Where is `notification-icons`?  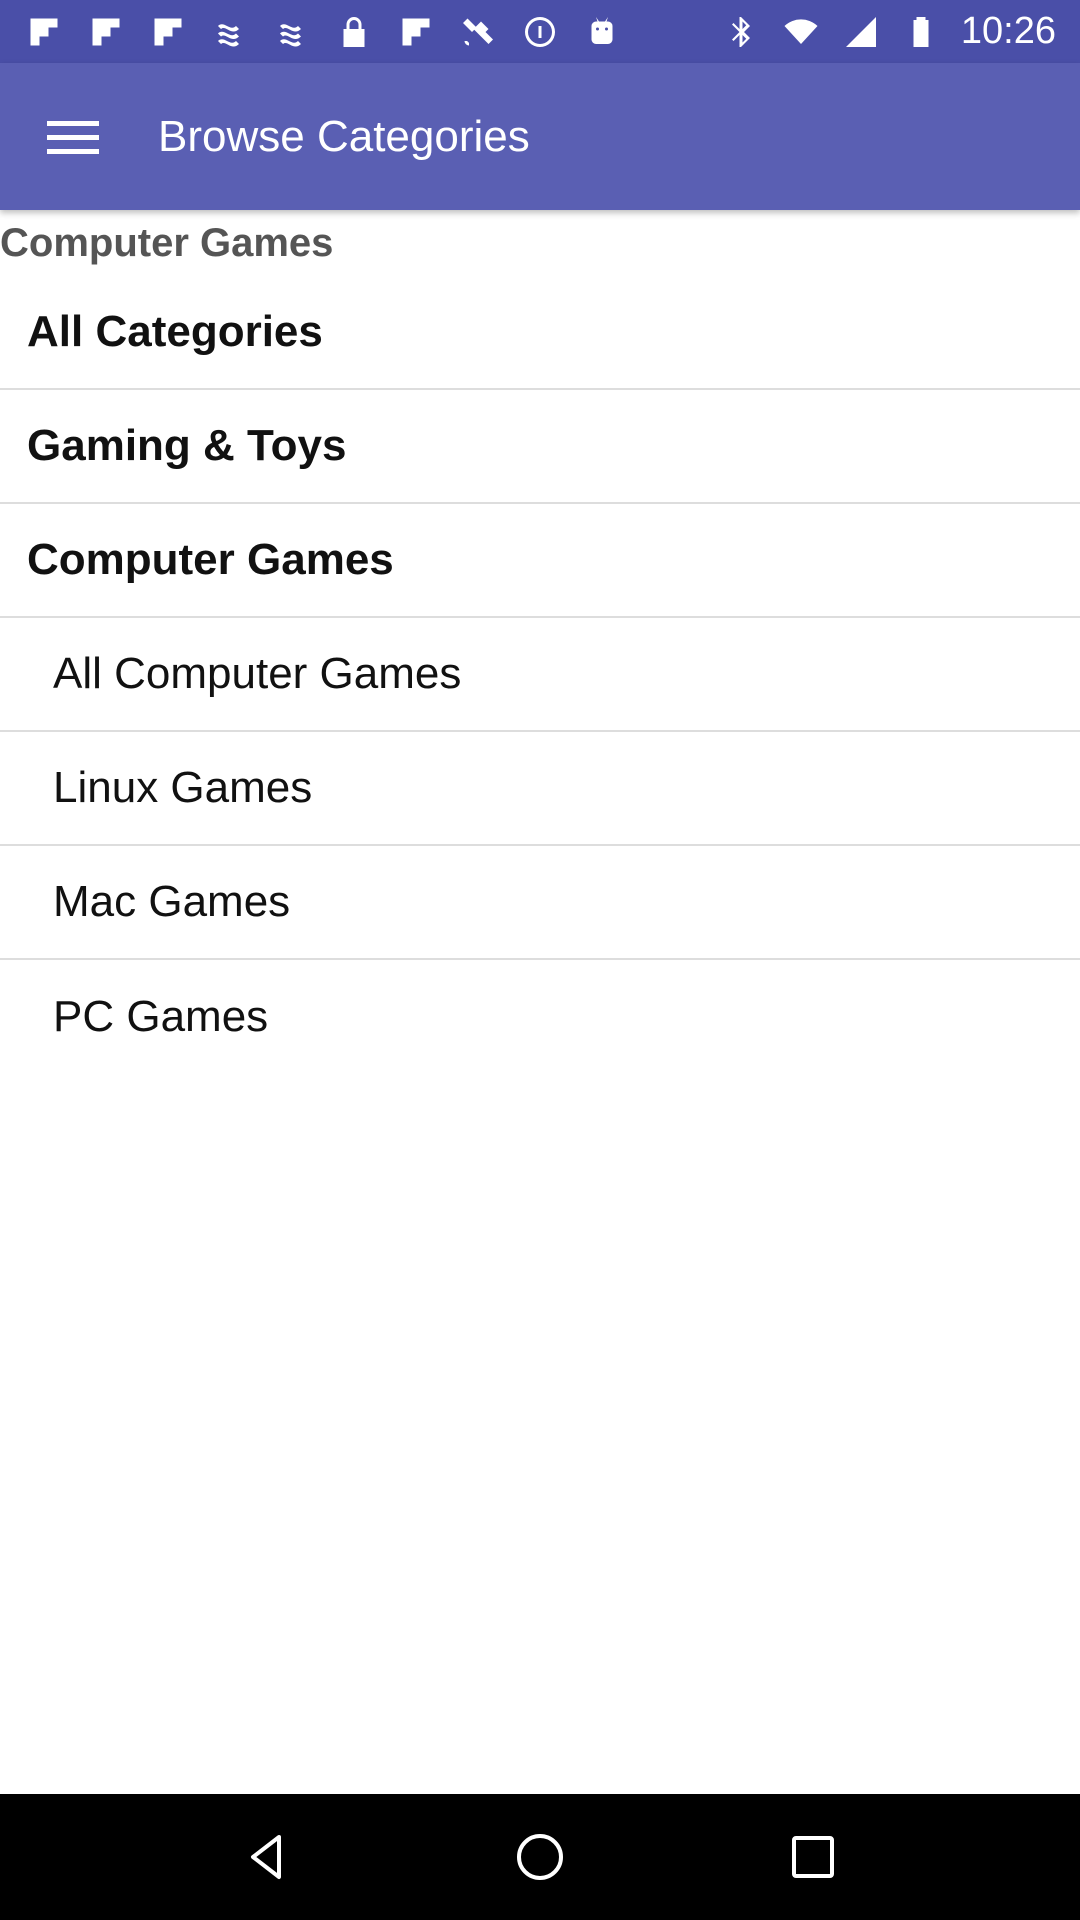
notification-icons is located at coordinates (323, 32).